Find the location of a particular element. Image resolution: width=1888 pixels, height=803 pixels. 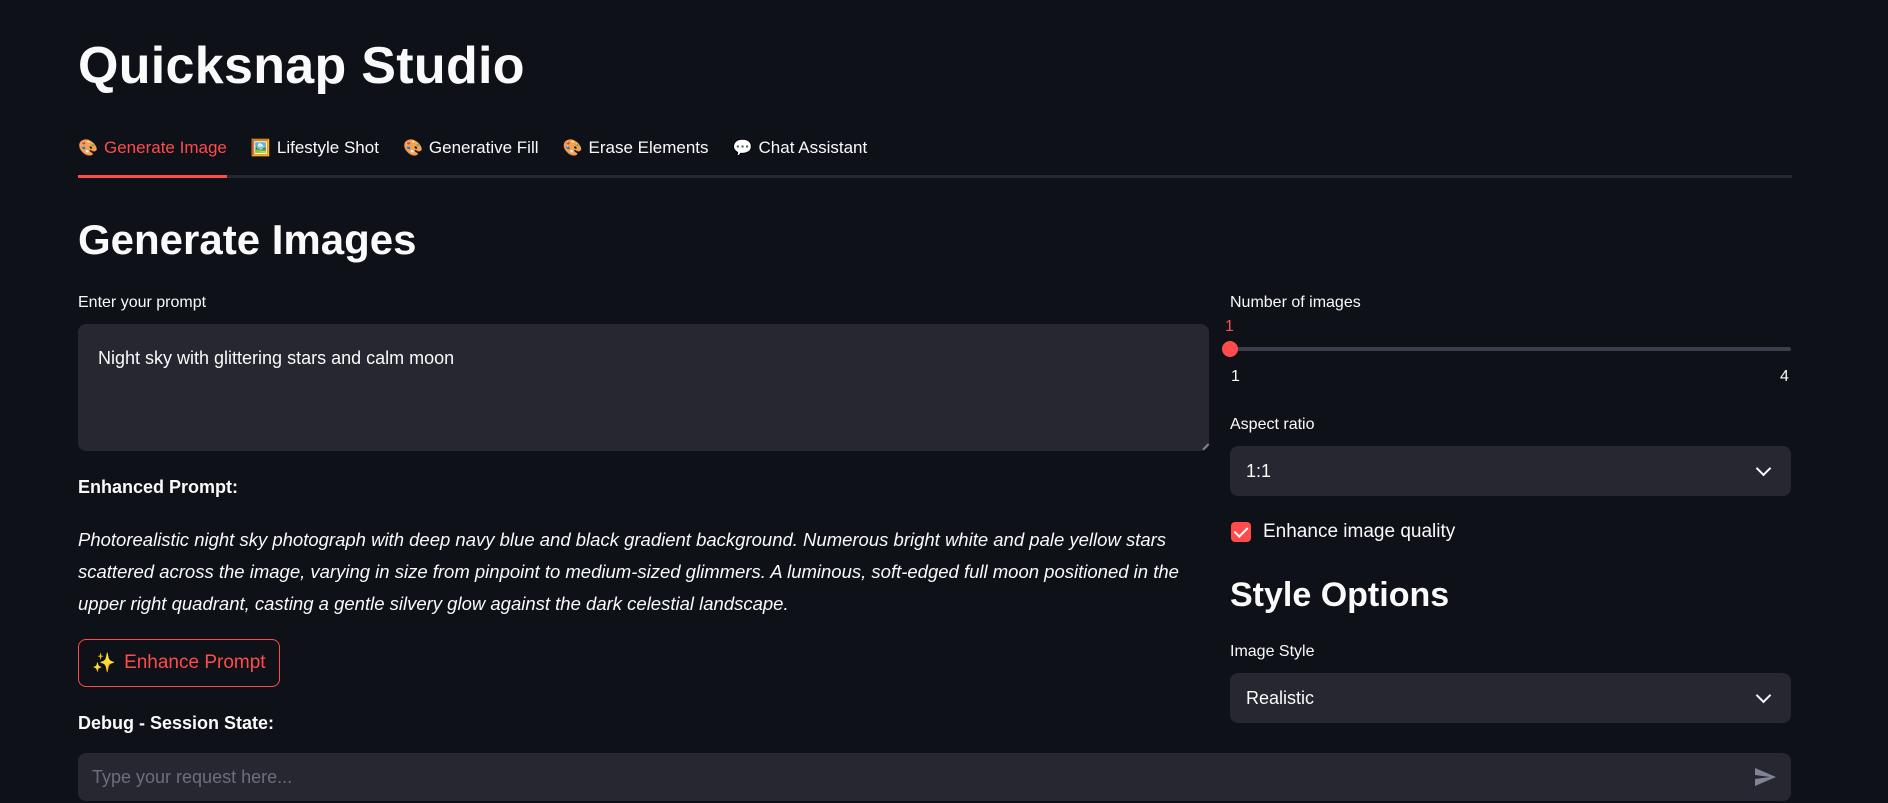

num-images-slider-thumb is located at coordinates (1230, 349).